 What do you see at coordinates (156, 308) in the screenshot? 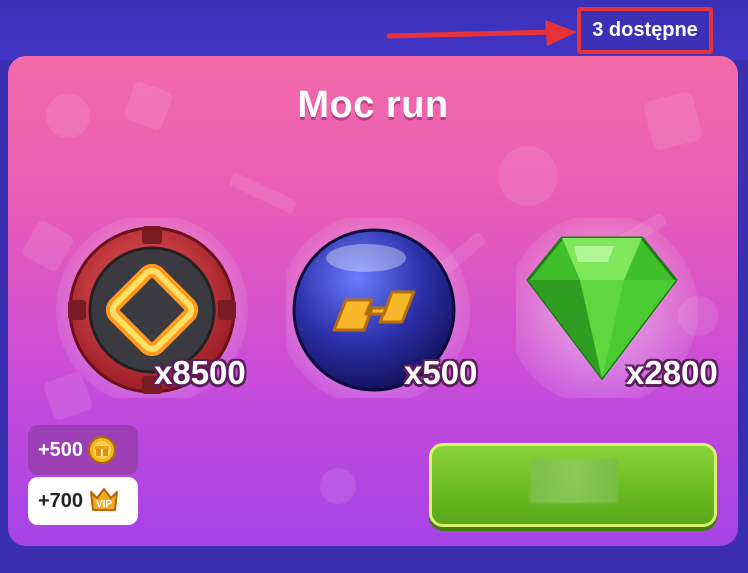
I see `reward-rune-power: x8500` at bounding box center [156, 308].